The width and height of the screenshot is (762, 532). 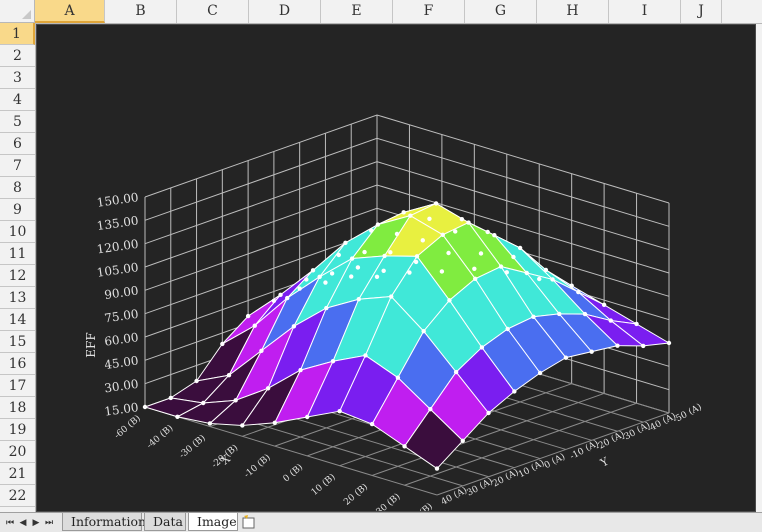 I want to click on row-header-18: 18, so click(x=17, y=408).